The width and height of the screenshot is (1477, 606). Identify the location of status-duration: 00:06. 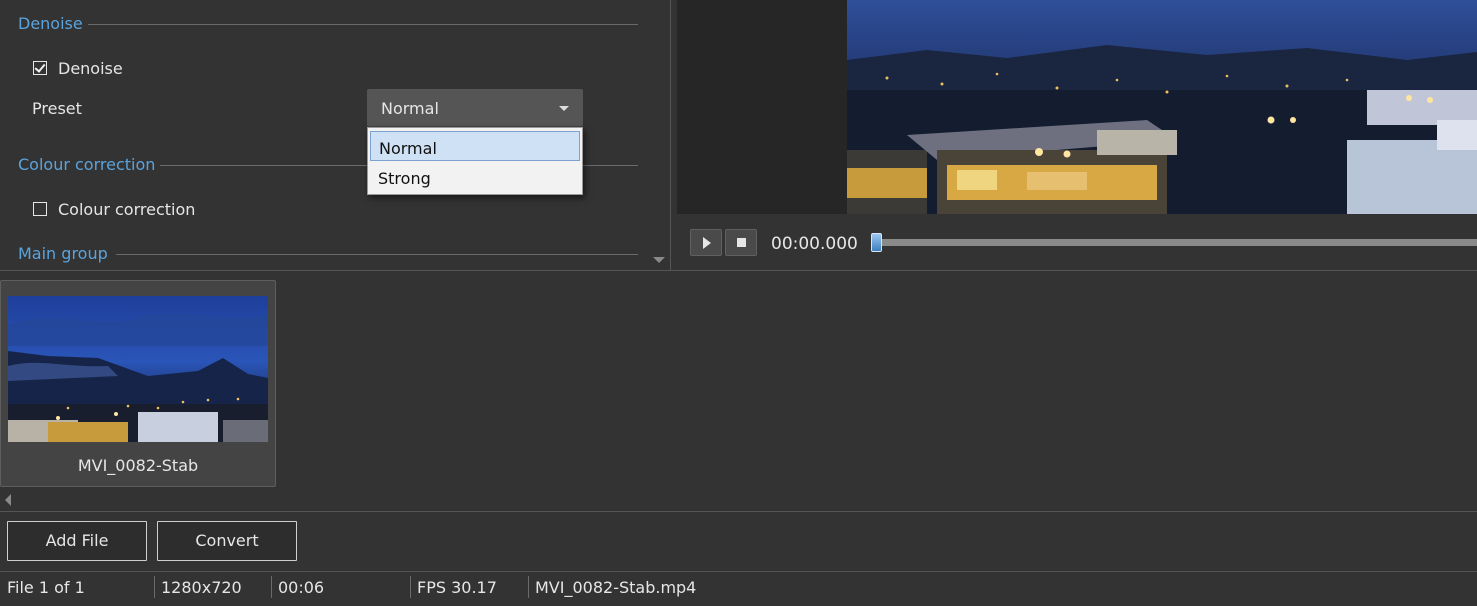
(301, 587).